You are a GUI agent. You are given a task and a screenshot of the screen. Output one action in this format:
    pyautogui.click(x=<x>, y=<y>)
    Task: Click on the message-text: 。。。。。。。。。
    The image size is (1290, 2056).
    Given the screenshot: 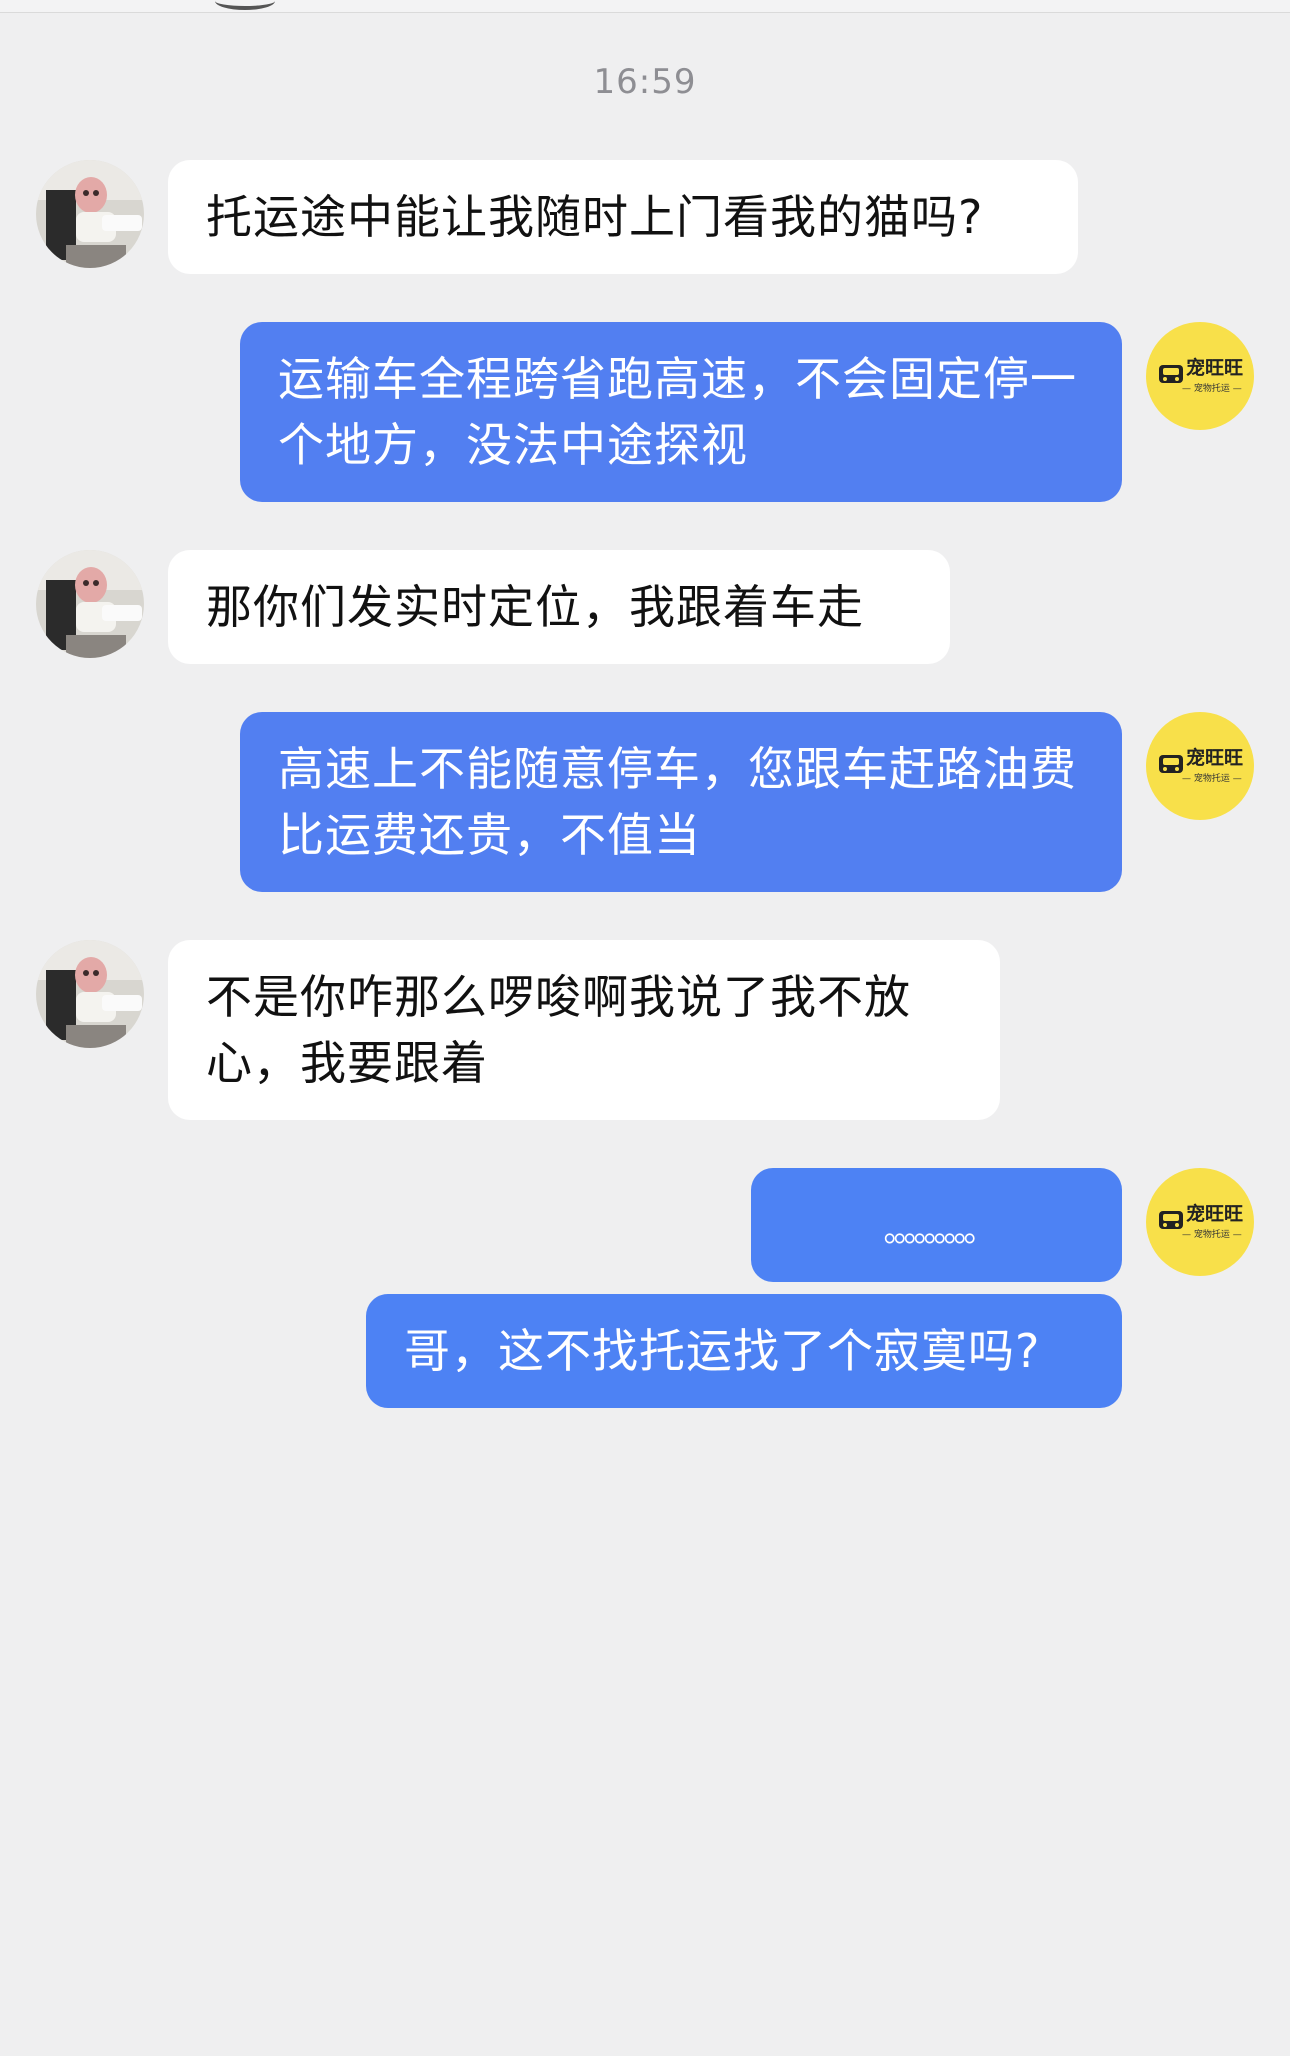 What is the action you would take?
    pyautogui.click(x=939, y=1230)
    